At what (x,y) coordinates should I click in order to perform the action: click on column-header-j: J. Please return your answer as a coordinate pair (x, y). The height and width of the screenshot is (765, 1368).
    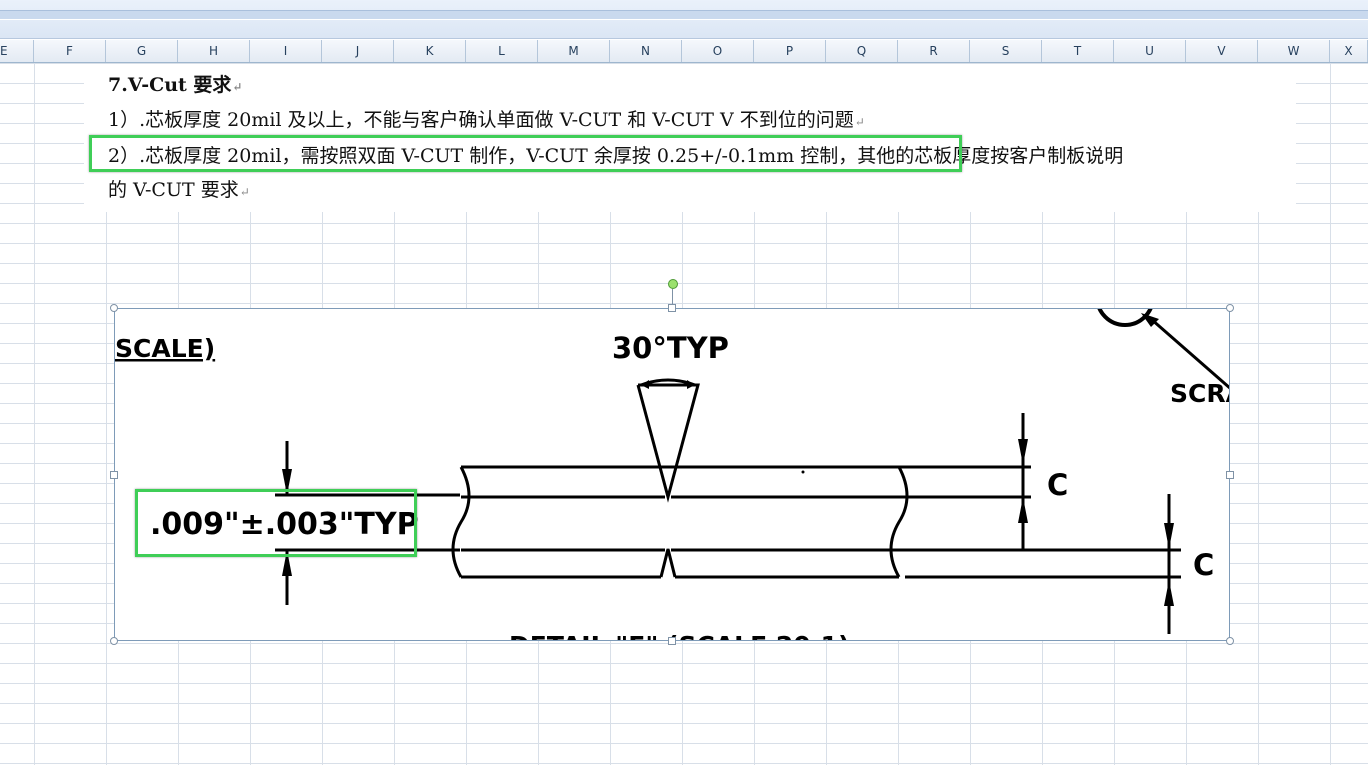
    Looking at the image, I should click on (358, 51).